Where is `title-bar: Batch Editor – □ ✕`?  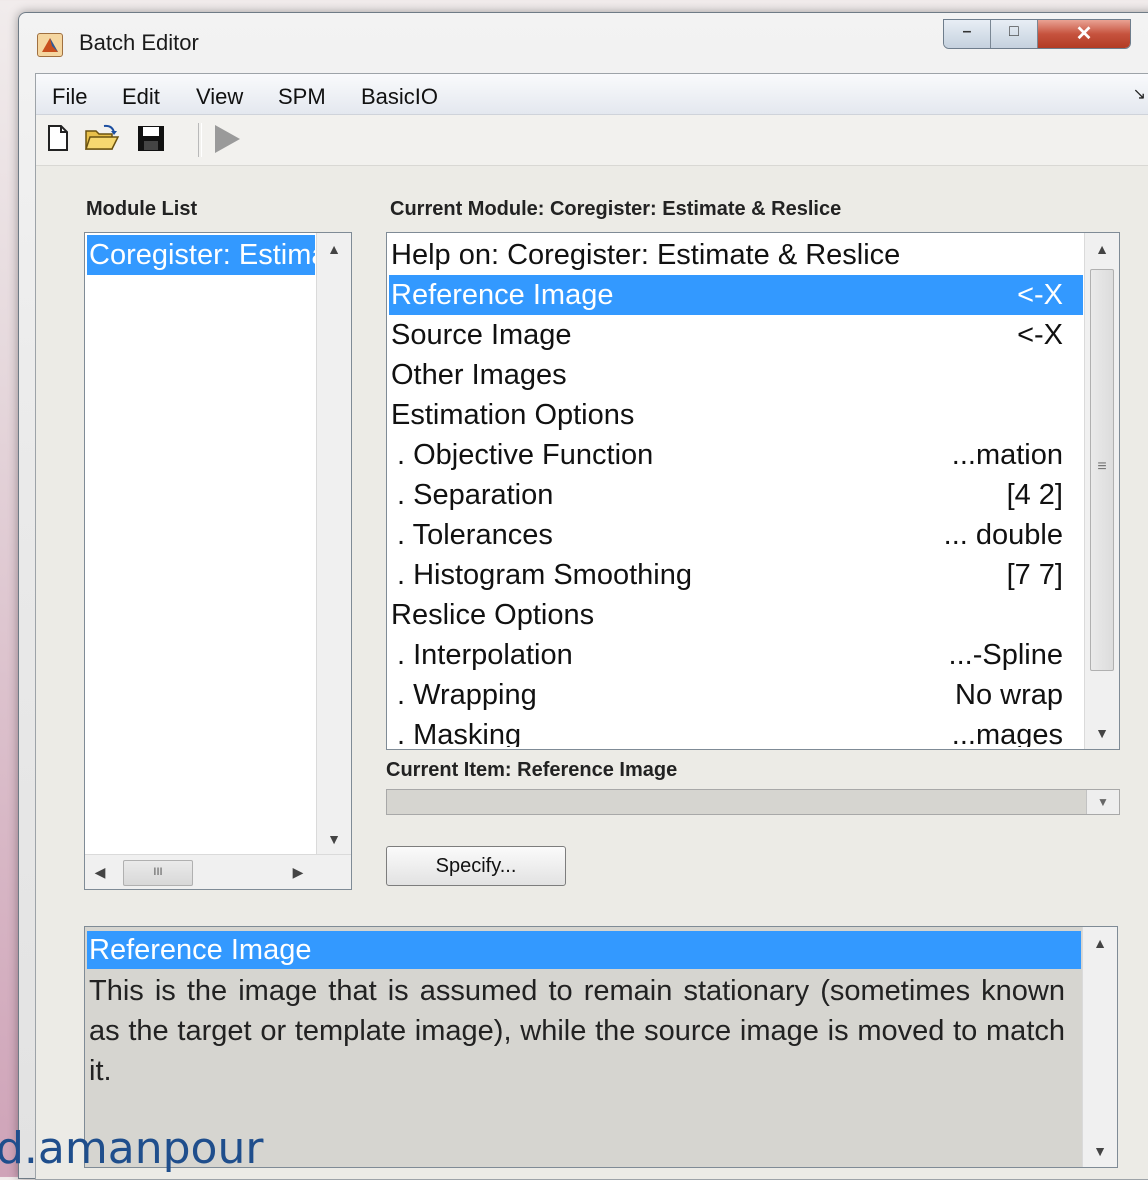
title-bar: Batch Editor – □ ✕ is located at coordinates (583, 43).